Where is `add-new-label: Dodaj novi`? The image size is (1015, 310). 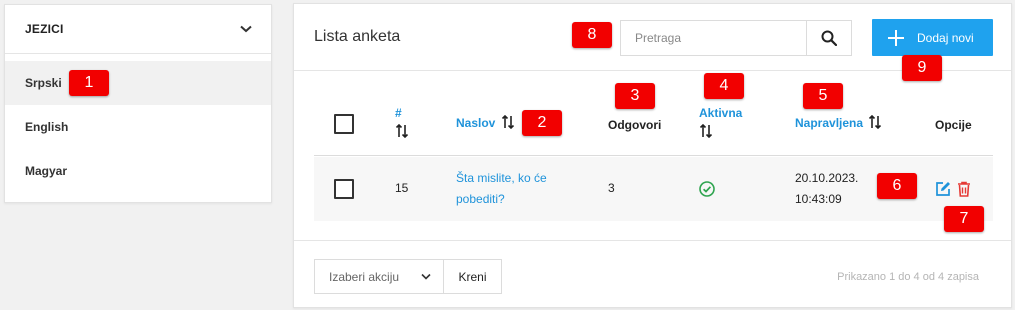 add-new-label: Dodaj novi is located at coordinates (945, 37).